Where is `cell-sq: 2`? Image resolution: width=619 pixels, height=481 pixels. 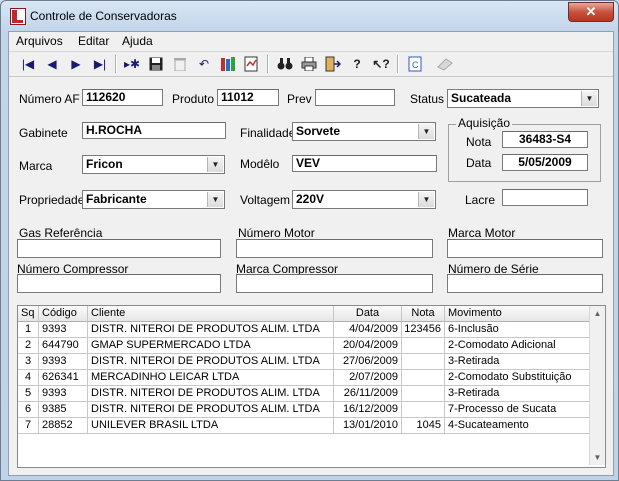
cell-sq: 2 is located at coordinates (28, 346).